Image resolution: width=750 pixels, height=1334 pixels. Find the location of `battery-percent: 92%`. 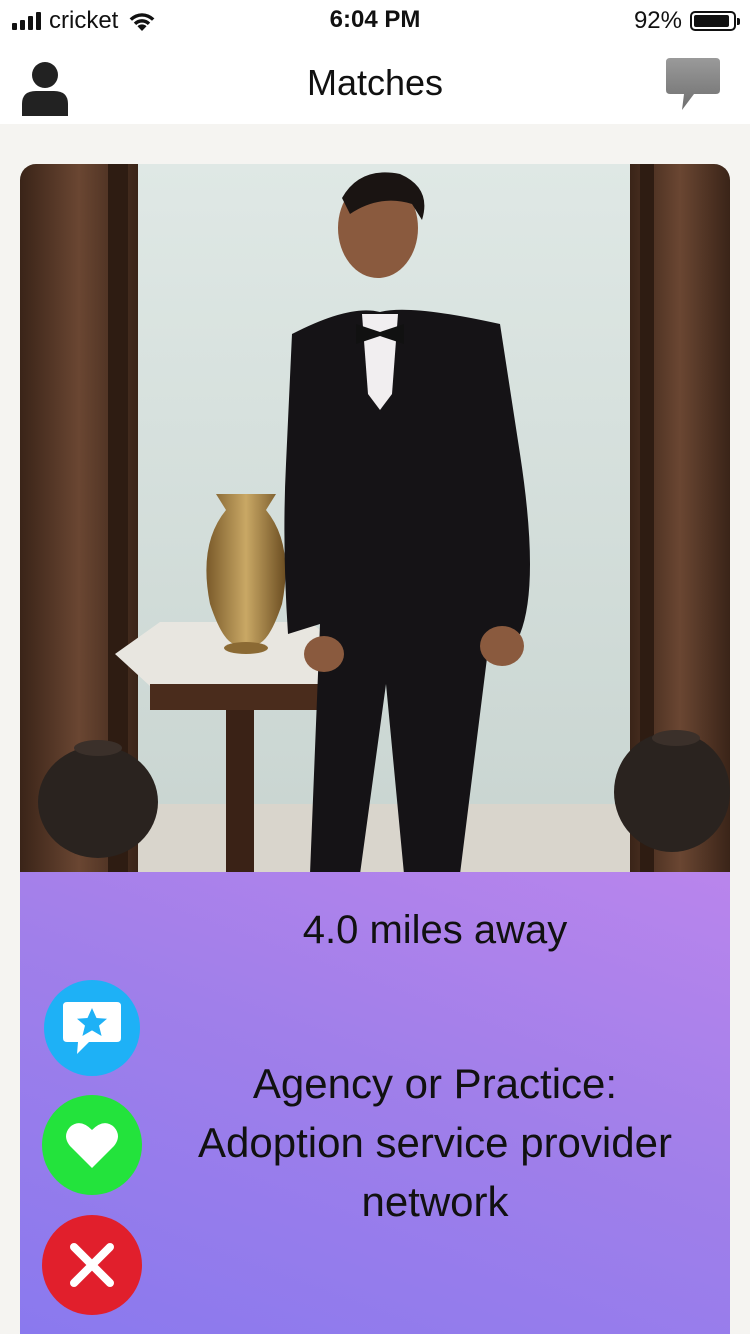

battery-percent: 92% is located at coordinates (657, 20).